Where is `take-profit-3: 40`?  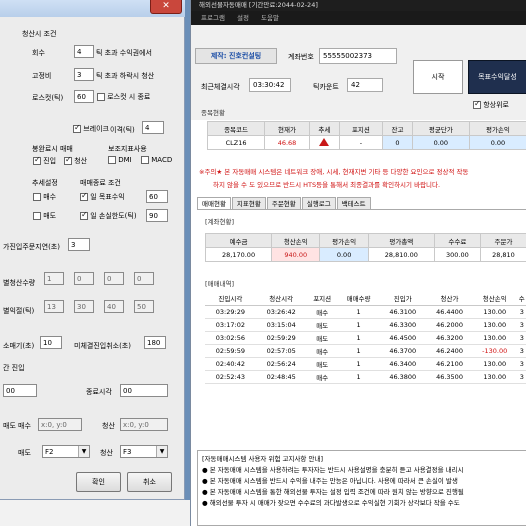
take-profit-3: 40 is located at coordinates (114, 306).